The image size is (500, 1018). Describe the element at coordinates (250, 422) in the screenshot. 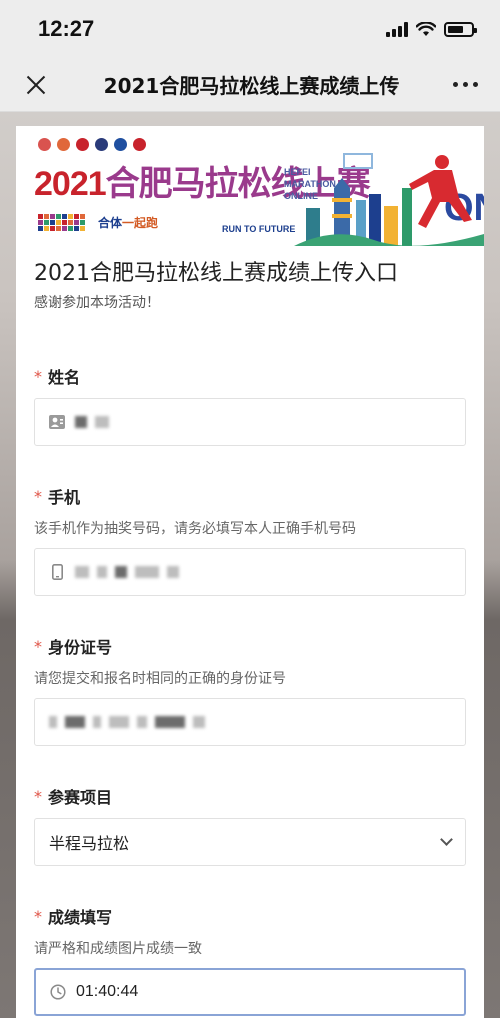

I see `name-input` at that location.